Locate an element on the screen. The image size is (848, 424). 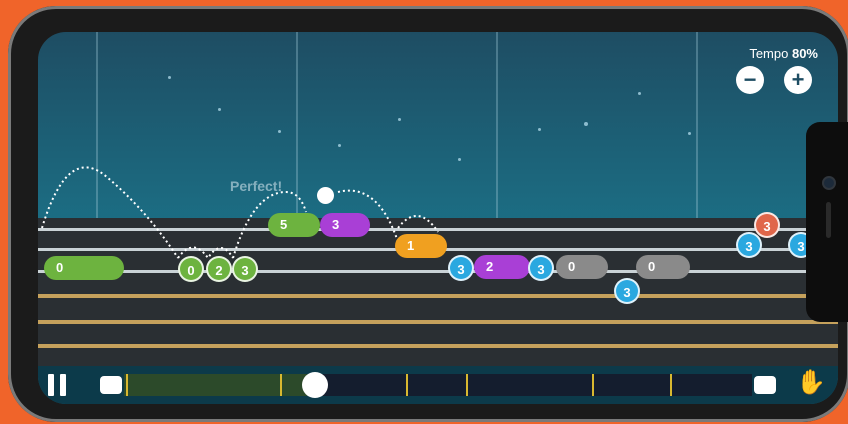
song-progress-thumb is located at coordinates (315, 385).